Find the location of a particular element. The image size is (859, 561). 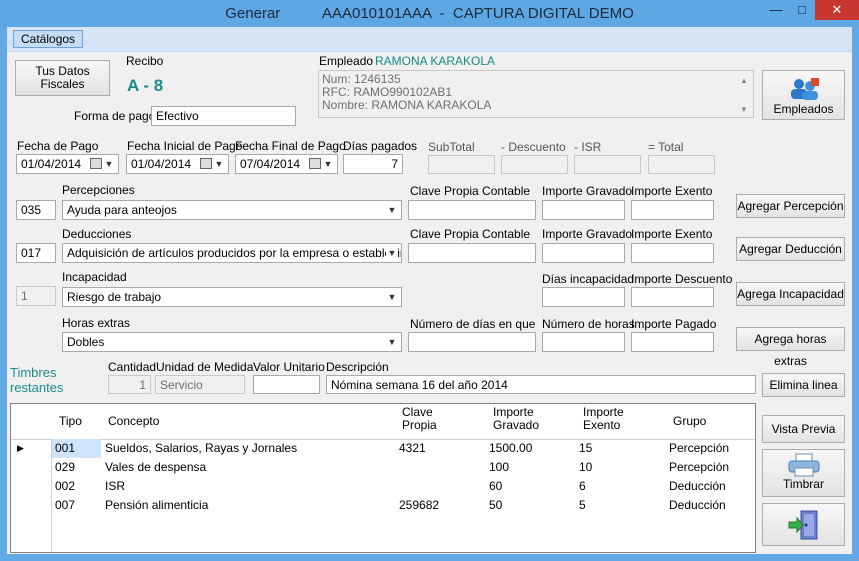

horas-extras-label: Horas extras is located at coordinates (96, 323).